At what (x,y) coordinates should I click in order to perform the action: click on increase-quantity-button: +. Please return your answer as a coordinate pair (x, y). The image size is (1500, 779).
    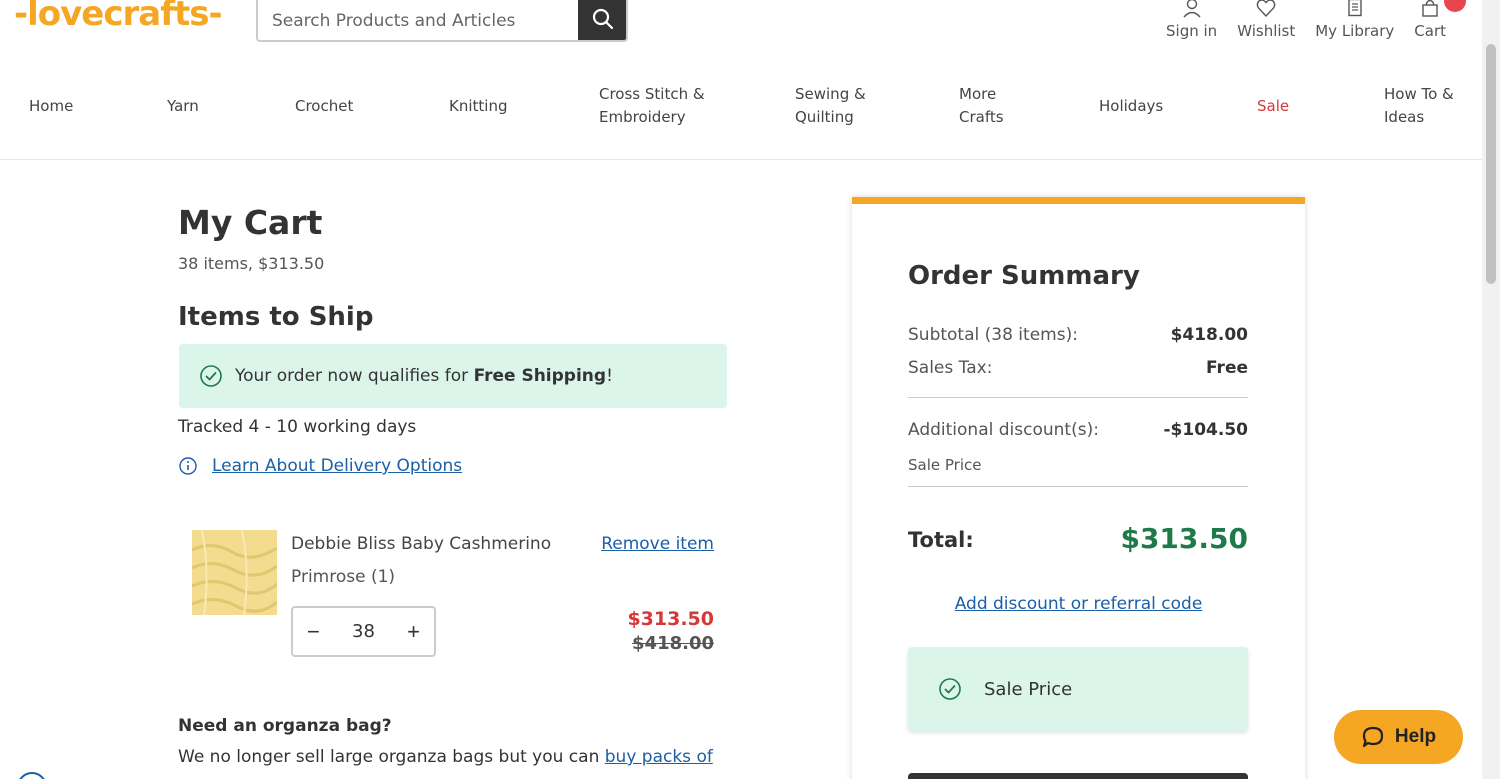
    Looking at the image, I should click on (413, 632).